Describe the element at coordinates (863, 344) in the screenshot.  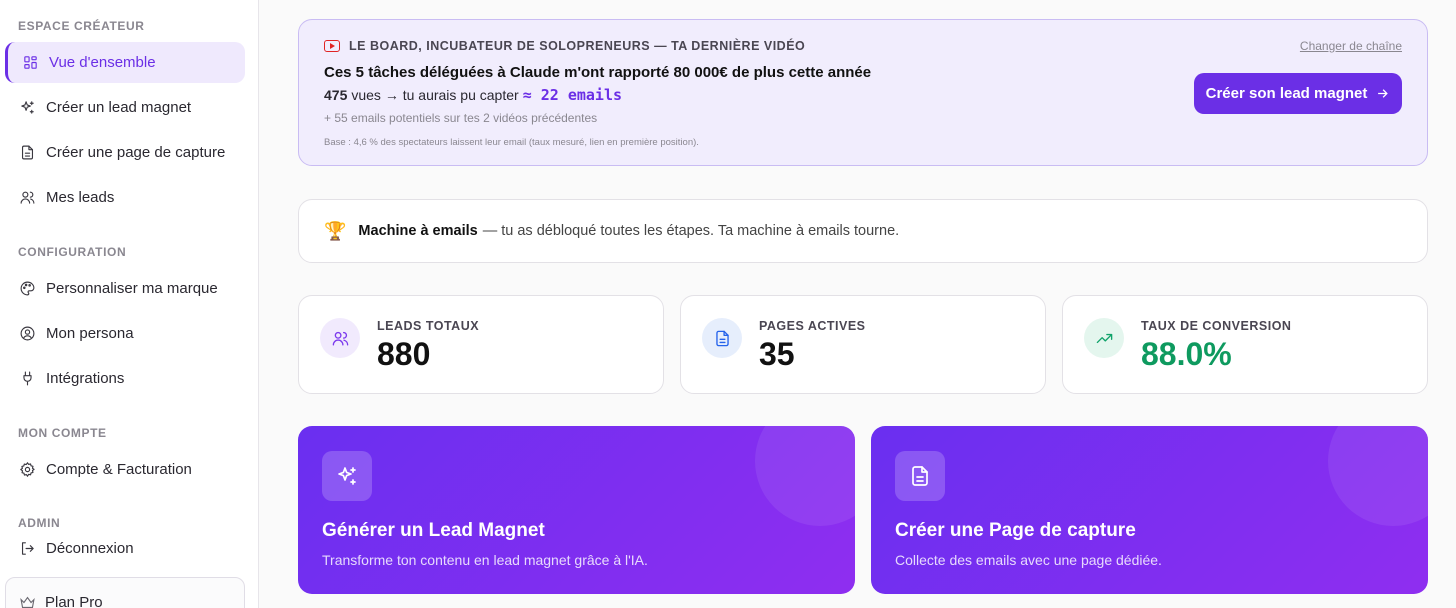
I see `stat-card-pages: PAGES ACTIVES 35` at that location.